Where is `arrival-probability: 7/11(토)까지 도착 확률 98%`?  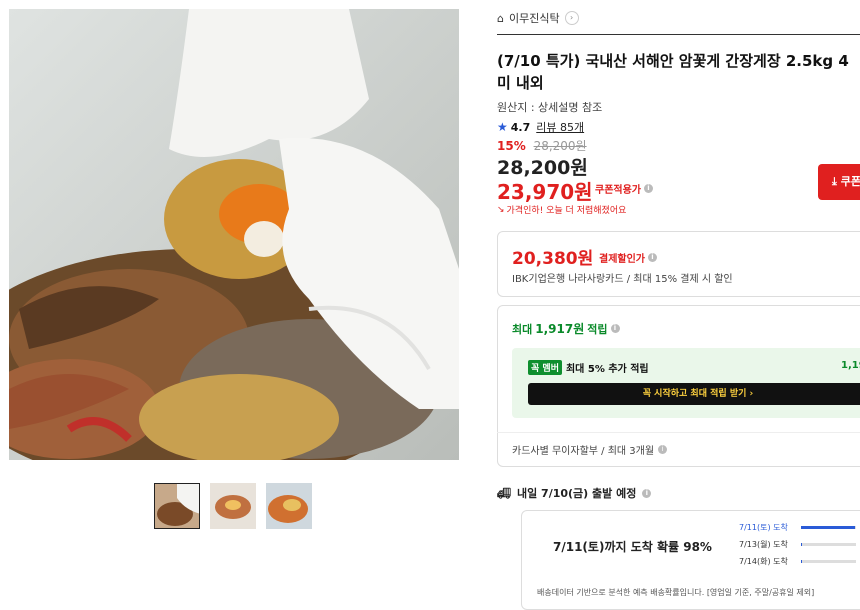 arrival-probability: 7/11(토)까지 도착 확률 98% is located at coordinates (632, 547).